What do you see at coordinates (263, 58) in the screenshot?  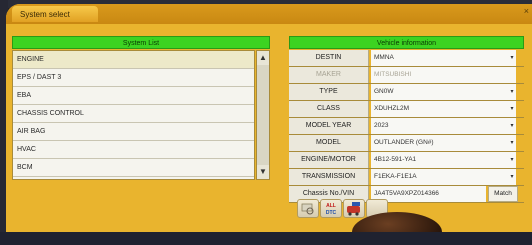 I see `scroll-up-icon: ▲` at bounding box center [263, 58].